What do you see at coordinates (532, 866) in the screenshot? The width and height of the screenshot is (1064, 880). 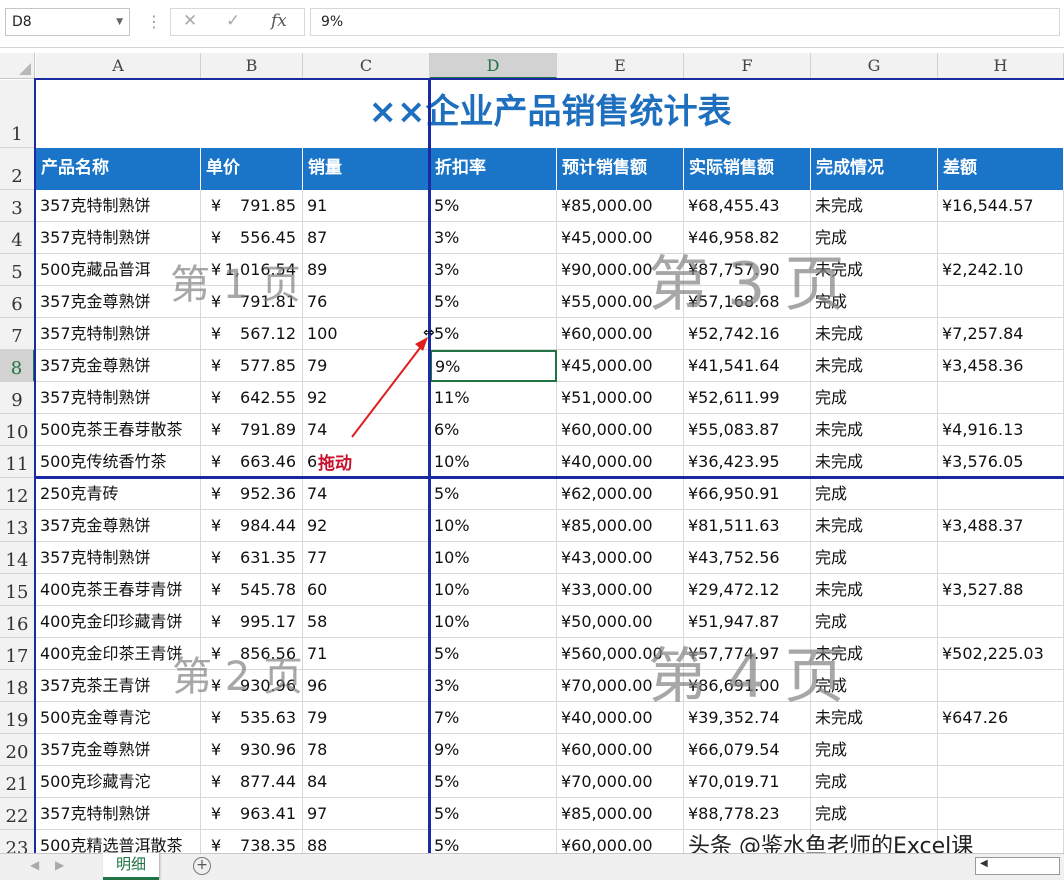 I see `sheet-tab-bar: ◀ ▶ 明细 + ◀` at bounding box center [532, 866].